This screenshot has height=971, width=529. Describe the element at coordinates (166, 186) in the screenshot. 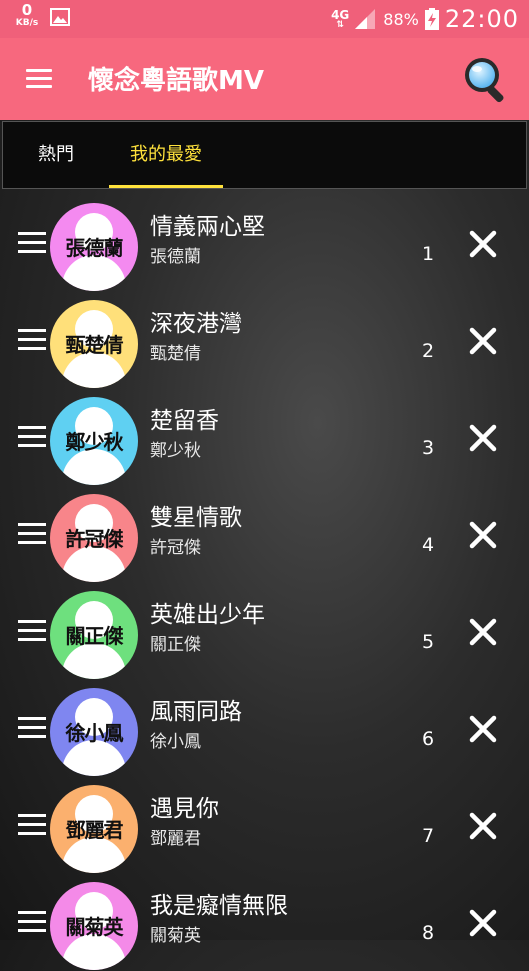

I see `tab-selected-indicator` at that location.